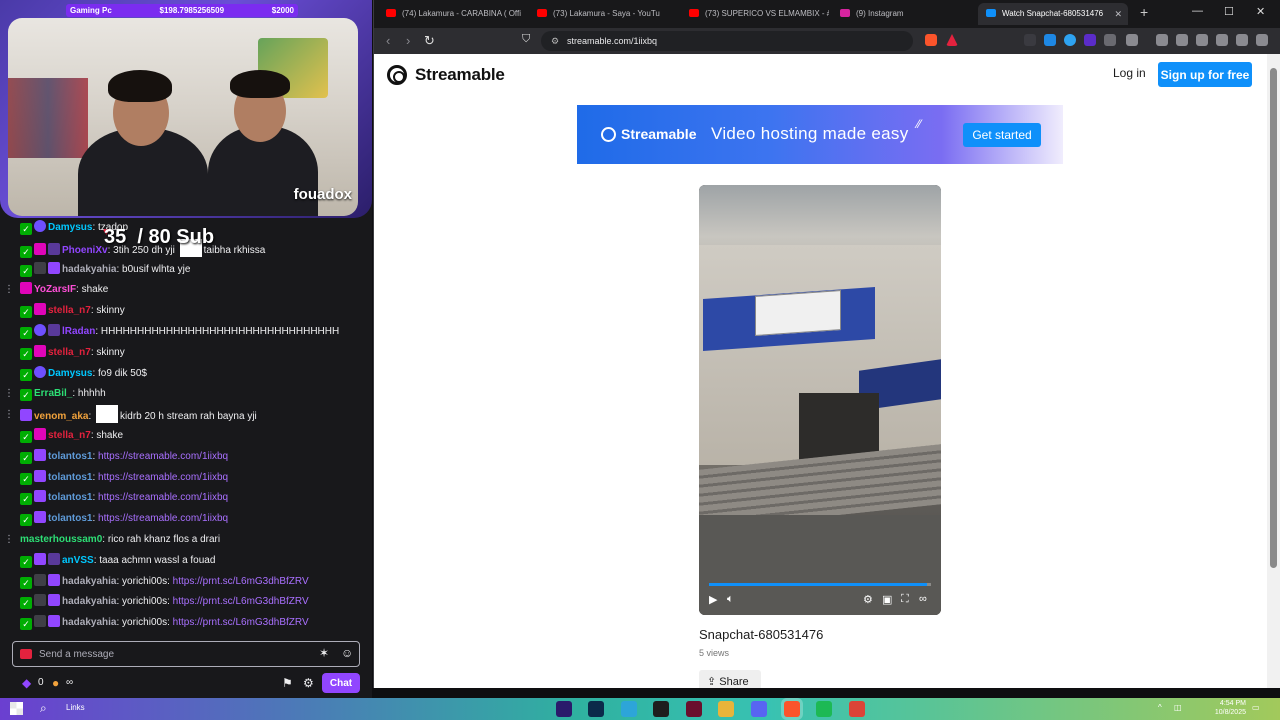  Describe the element at coordinates (69, 310) in the screenshot. I see `chat-username: stella_n7` at that location.